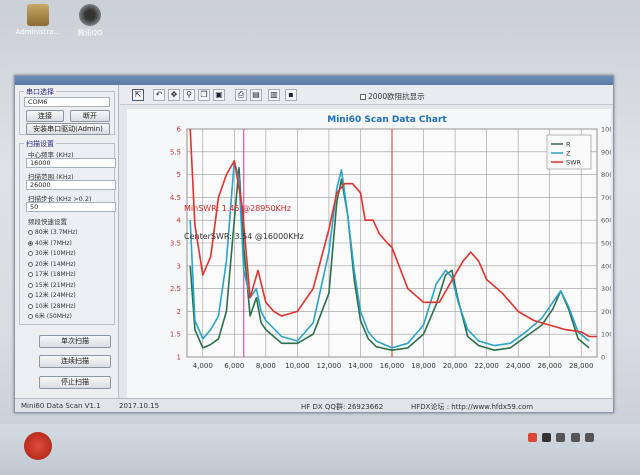 The image size is (640, 475). I want to click on band-radio-label: 30米 (10MHz), so click(55, 253).